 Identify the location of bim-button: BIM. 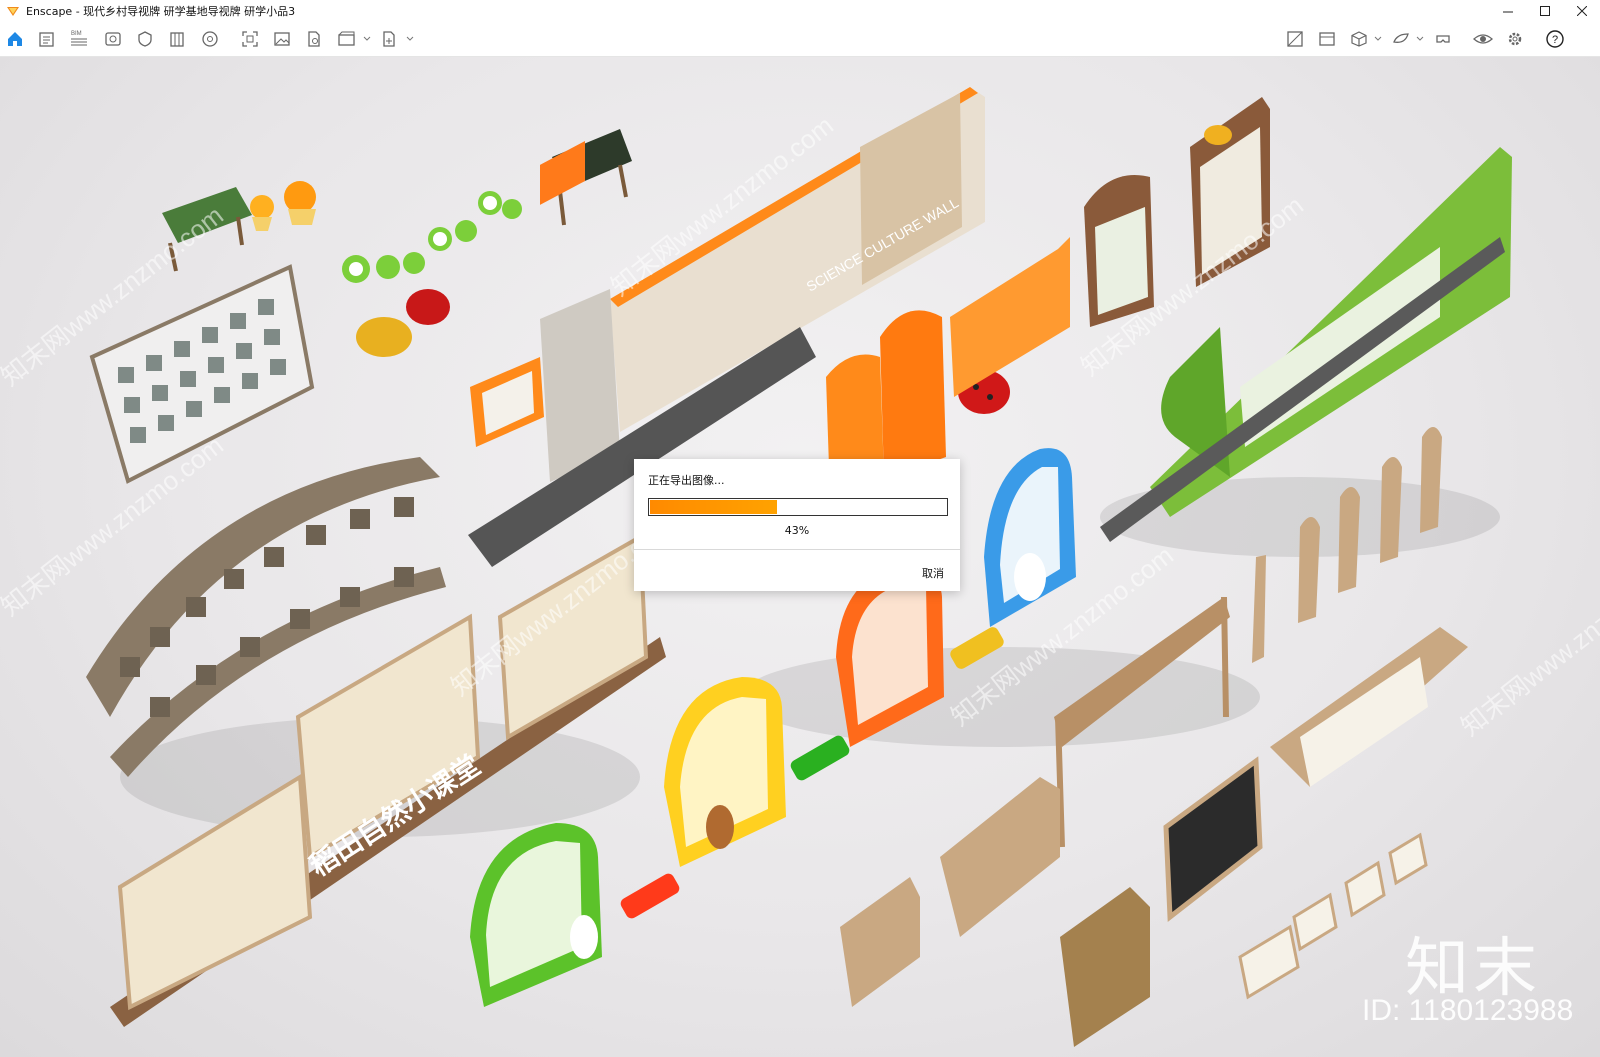
(79, 39).